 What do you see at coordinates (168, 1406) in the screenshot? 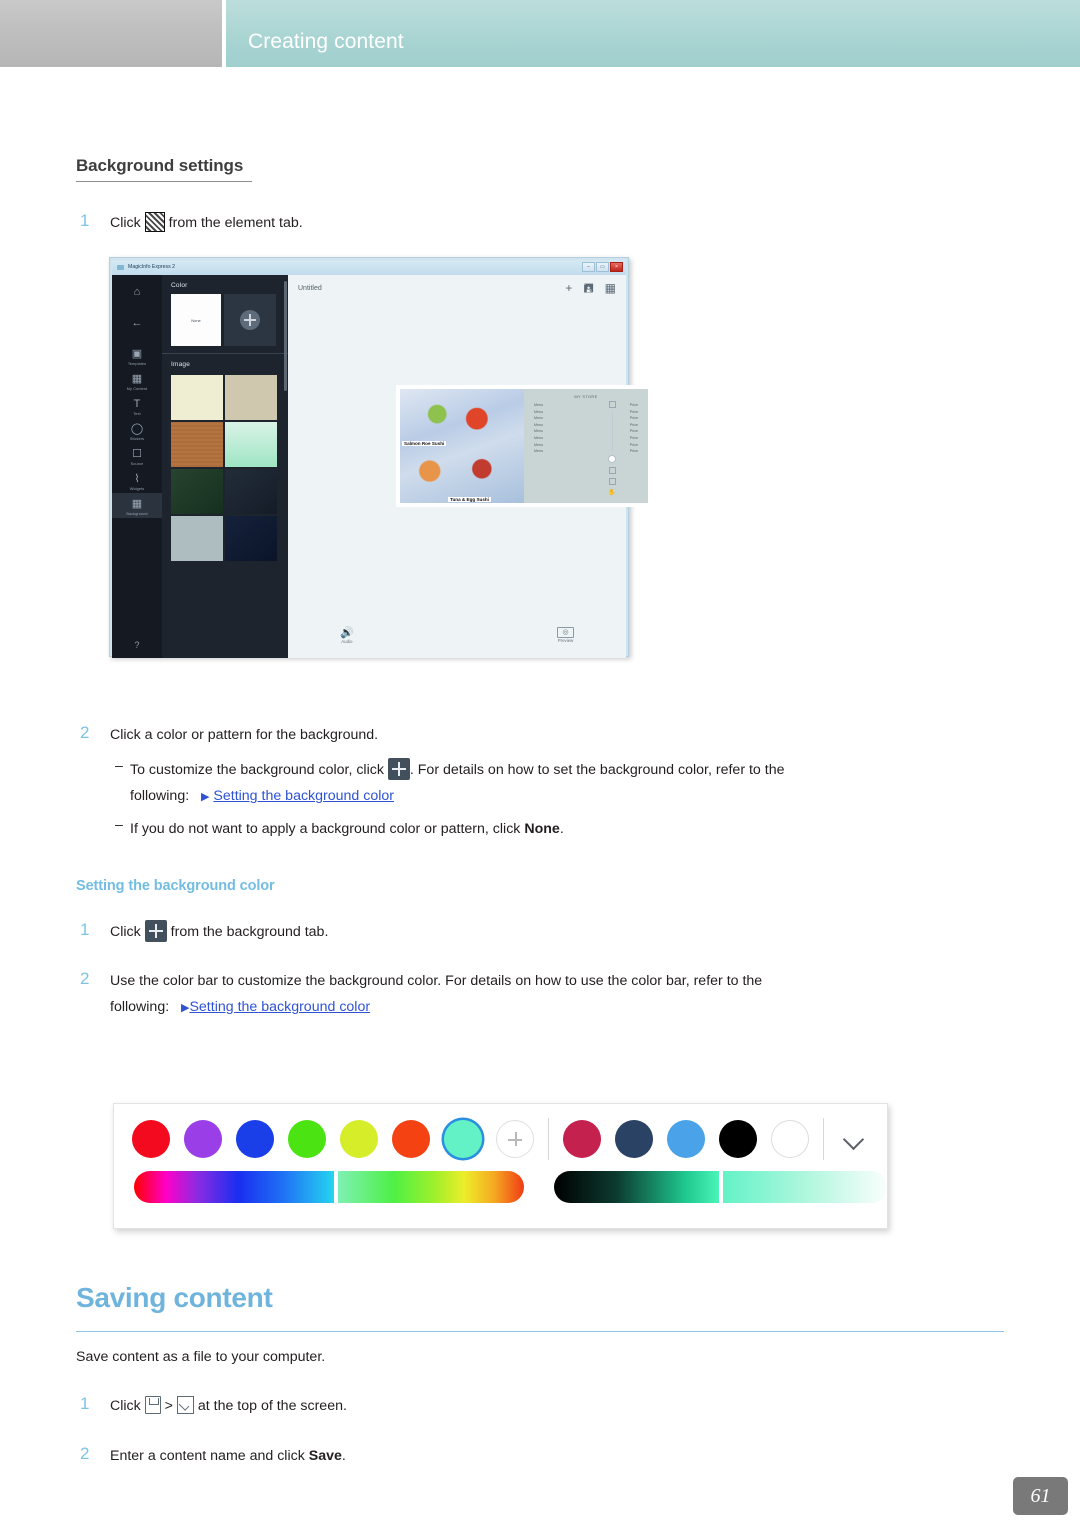
I see `saving-step-1-mid: >` at bounding box center [168, 1406].